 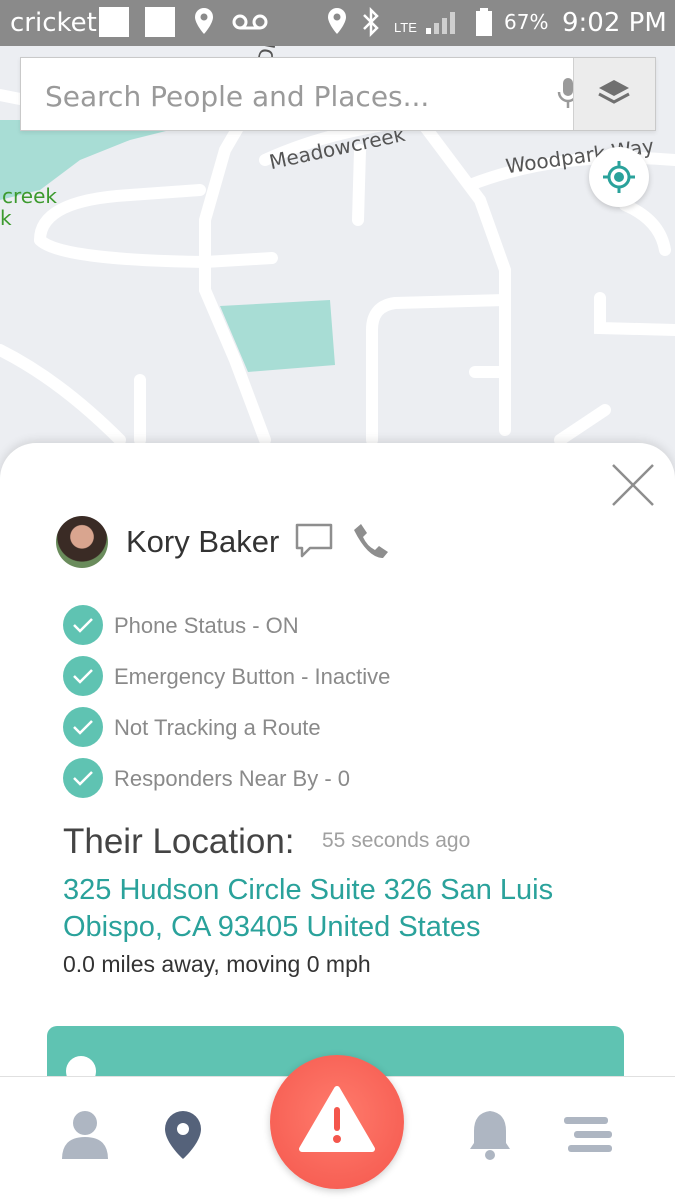 What do you see at coordinates (337, 1119) in the screenshot?
I see `alert-icon` at bounding box center [337, 1119].